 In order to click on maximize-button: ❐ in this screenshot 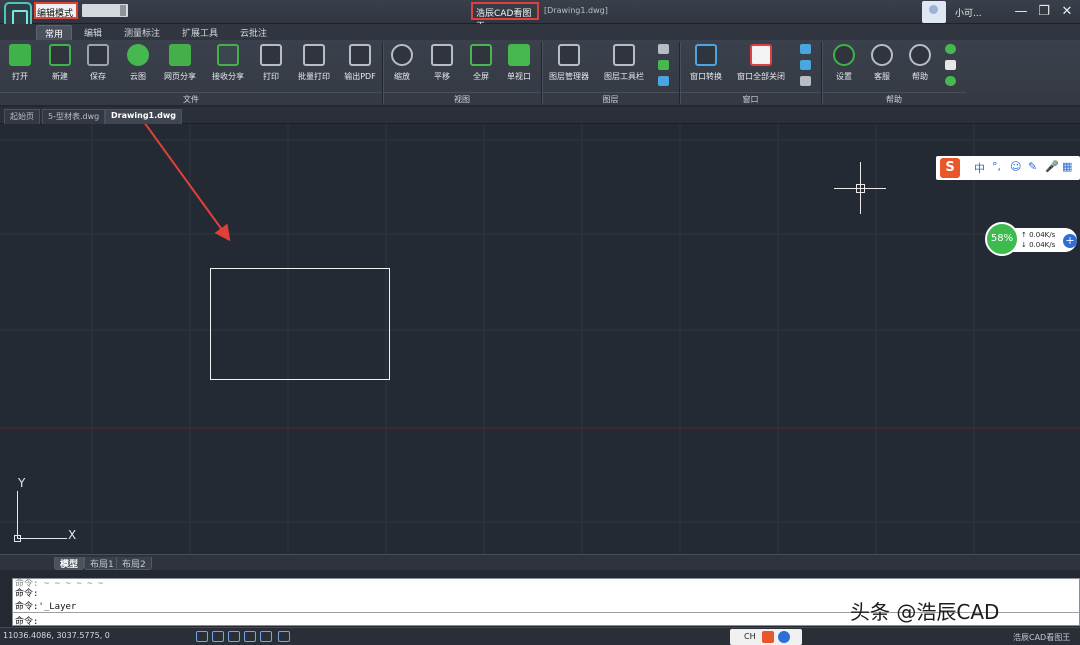, I will do `click(1044, 11)`.